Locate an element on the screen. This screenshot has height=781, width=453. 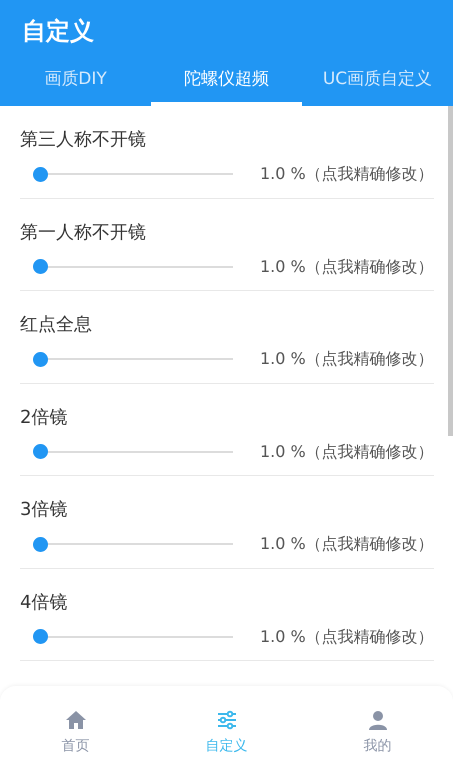
setting-label: 第一人称不开镜 is located at coordinates (83, 232).